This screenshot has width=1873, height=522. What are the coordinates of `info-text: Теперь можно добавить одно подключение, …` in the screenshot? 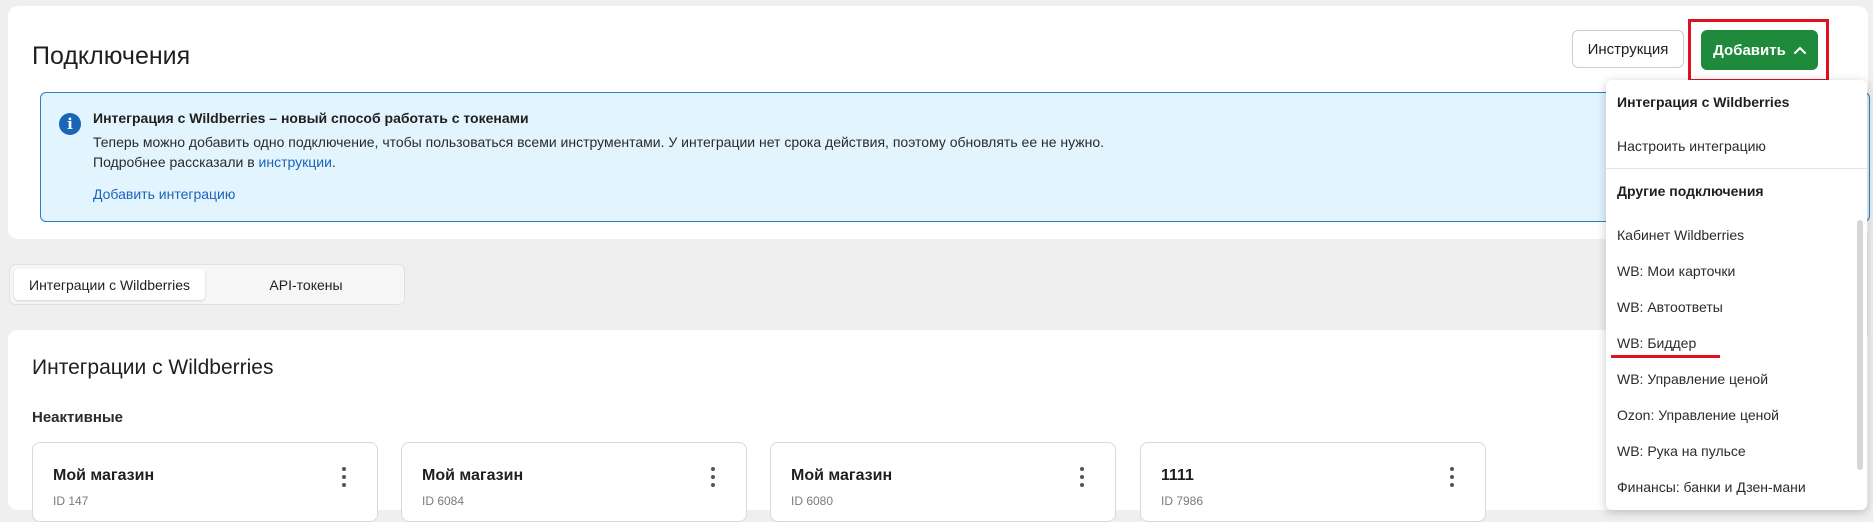 It's located at (599, 142).